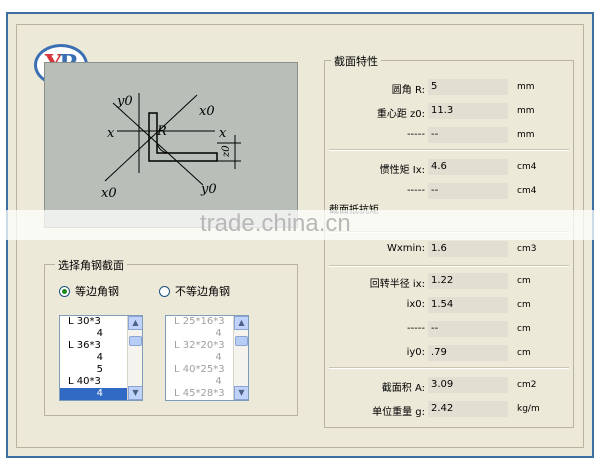 The width and height of the screenshot is (600, 471). Describe the element at coordinates (202, 291) in the screenshot. I see `radio-unequal-label: 不等边角钢` at that location.